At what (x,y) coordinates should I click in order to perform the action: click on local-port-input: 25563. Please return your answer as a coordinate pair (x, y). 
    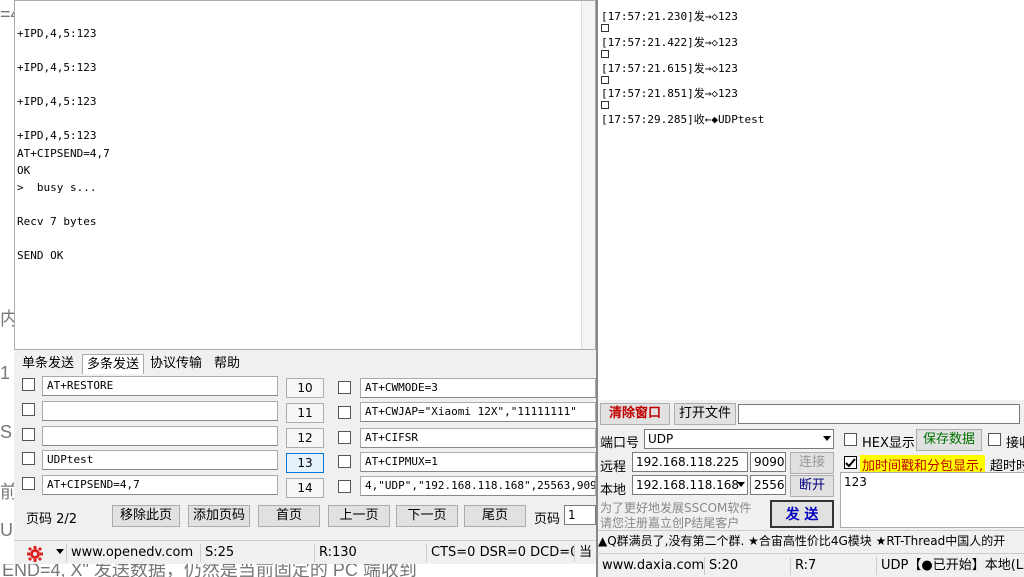
    Looking at the image, I should click on (768, 485).